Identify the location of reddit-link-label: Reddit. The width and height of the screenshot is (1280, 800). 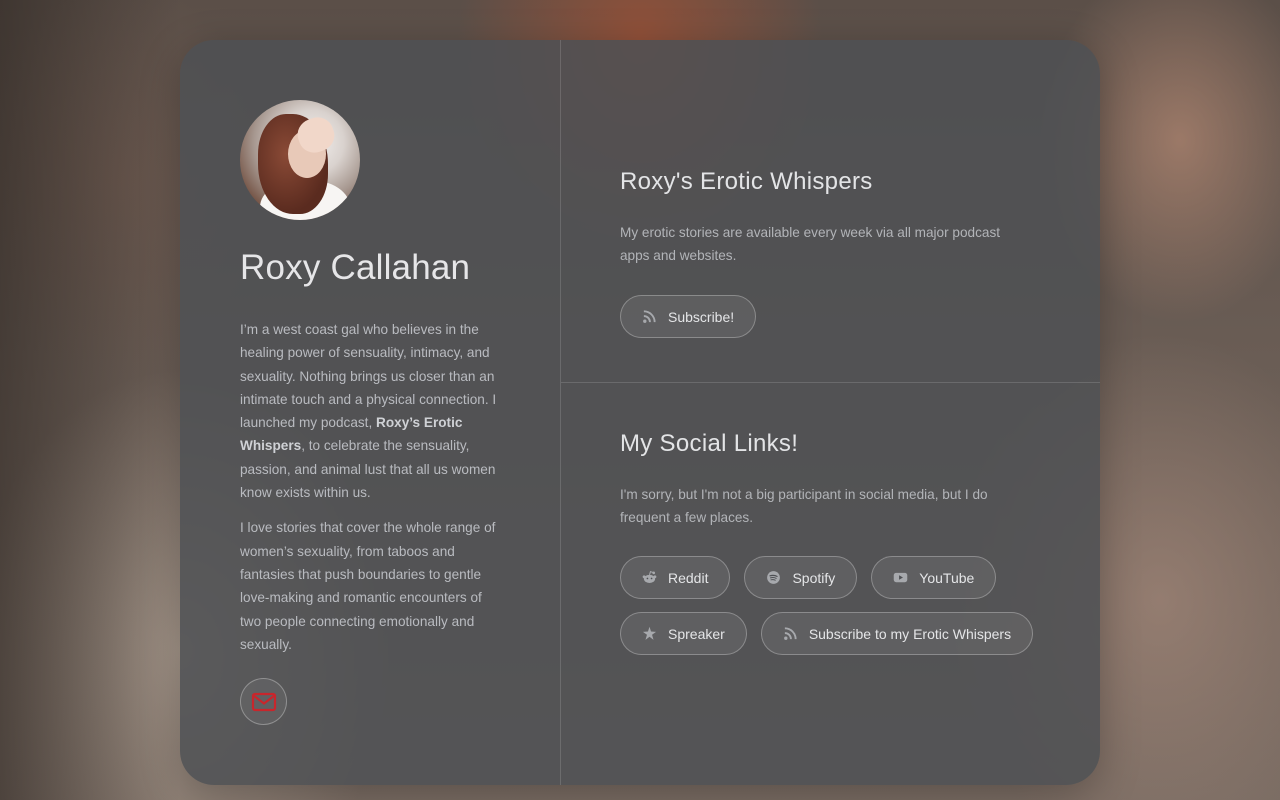
(688, 577).